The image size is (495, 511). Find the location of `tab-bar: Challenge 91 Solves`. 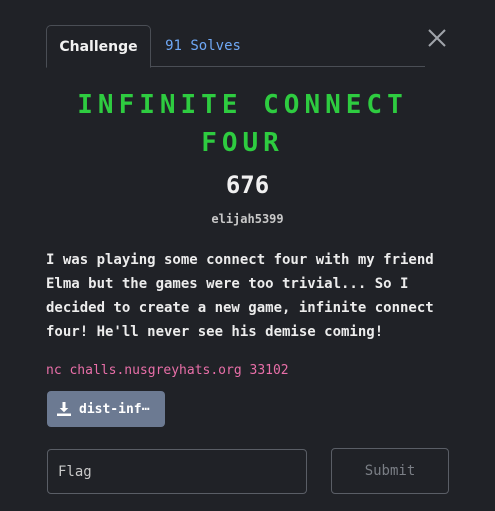

tab-bar: Challenge 91 Solves is located at coordinates (235, 46).